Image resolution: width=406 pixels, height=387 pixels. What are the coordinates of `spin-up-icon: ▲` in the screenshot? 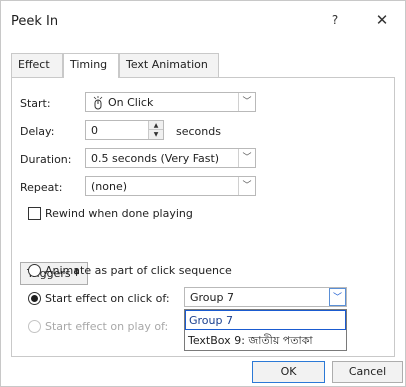 It's located at (156, 125).